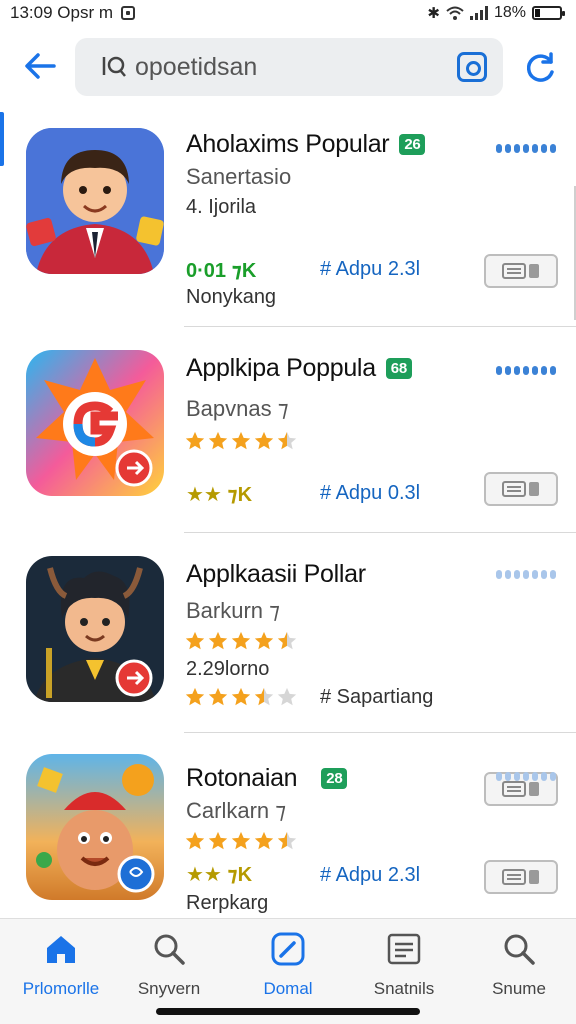  I want to click on app-subtitle: Carlkarn ⁊, so click(236, 810).